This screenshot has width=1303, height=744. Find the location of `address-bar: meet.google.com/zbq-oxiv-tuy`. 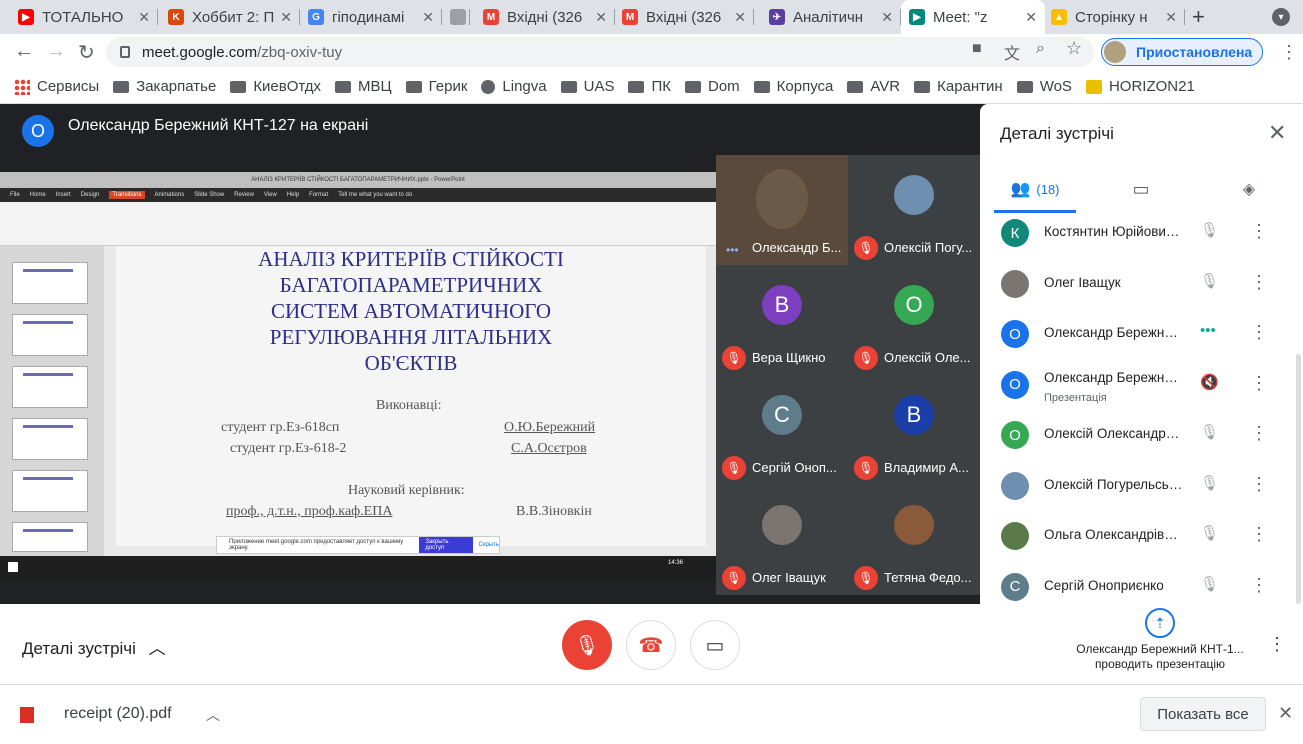

address-bar: meet.google.com/zbq-oxiv-tuy is located at coordinates (600, 52).